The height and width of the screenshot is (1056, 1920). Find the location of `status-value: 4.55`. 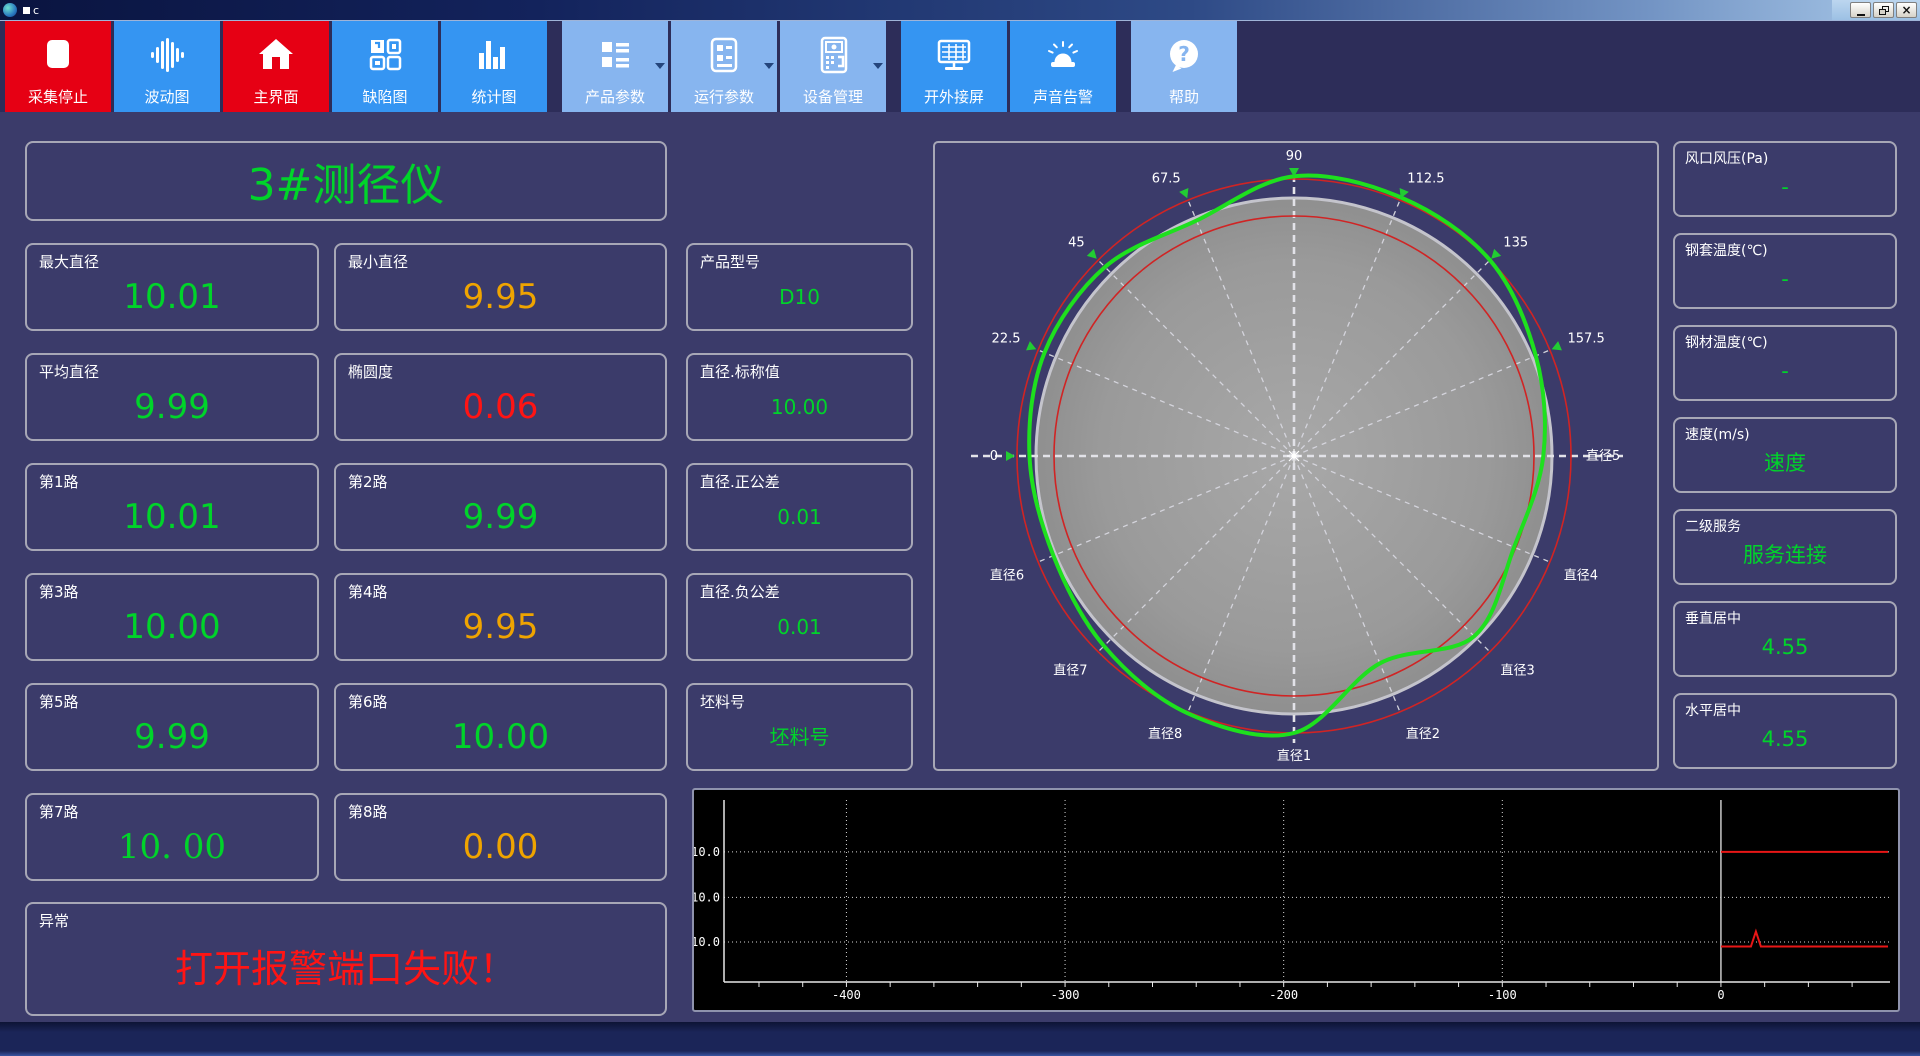

status-value: 4.55 is located at coordinates (1785, 647).